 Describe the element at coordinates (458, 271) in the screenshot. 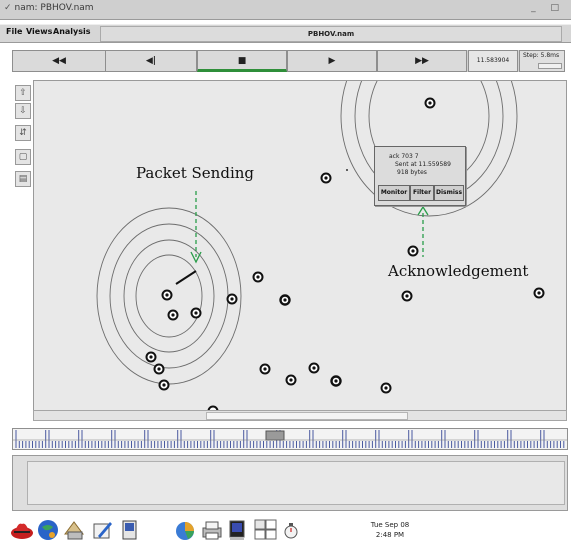

I see `annotation-acknowledgement: Acknowledgement` at that location.